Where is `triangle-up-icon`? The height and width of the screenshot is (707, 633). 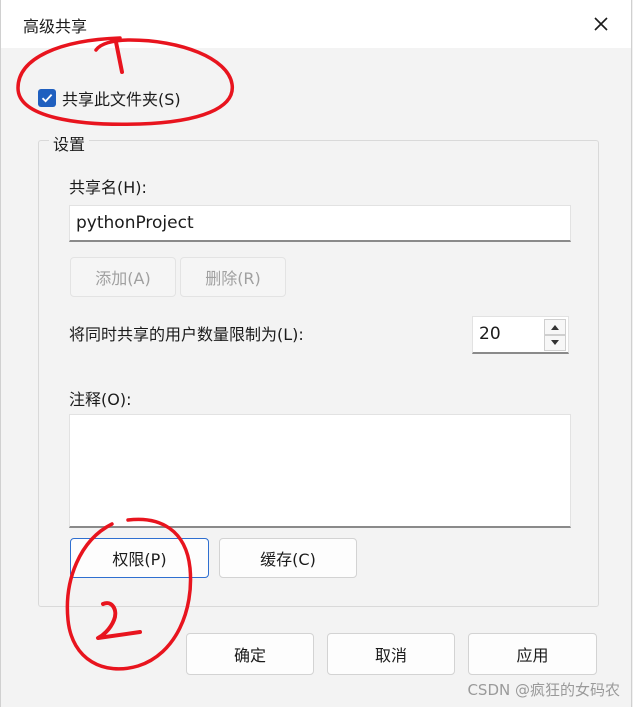
triangle-up-icon is located at coordinates (555, 327).